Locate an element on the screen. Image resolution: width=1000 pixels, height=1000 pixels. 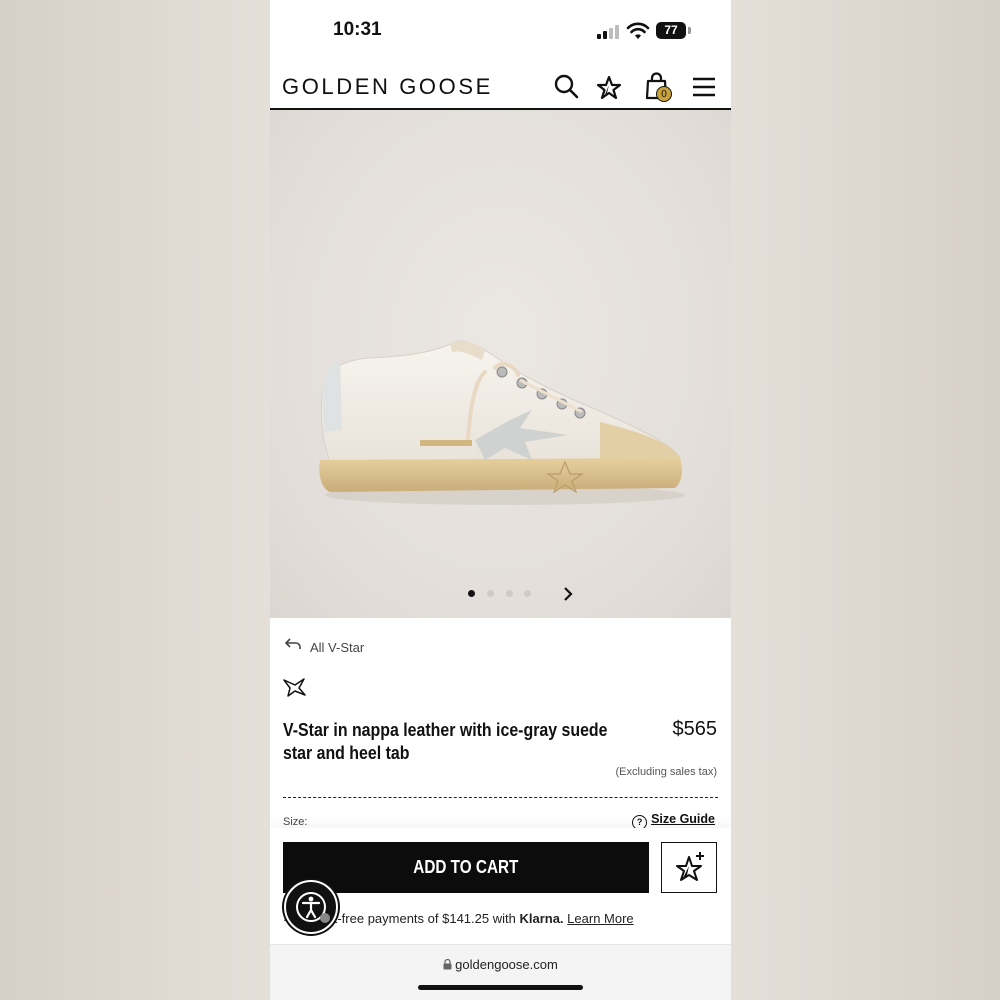
product-image-sneaker is located at coordinates (502, 422).